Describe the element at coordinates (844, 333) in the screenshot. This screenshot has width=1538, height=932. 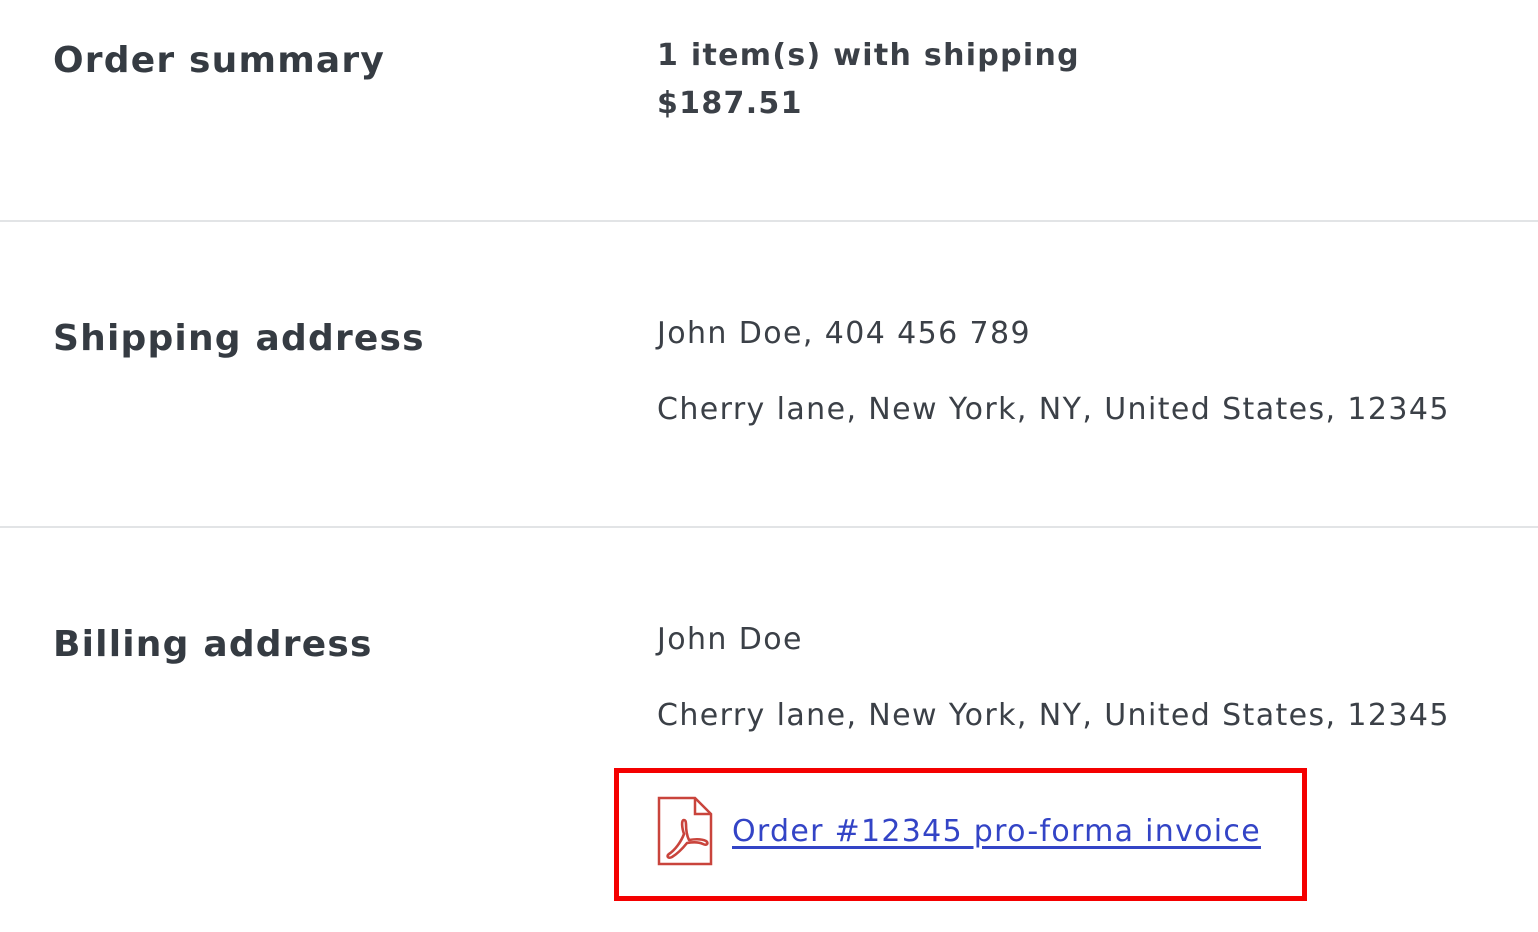
I see `shipping-name-phone: John Doe, 404 456 789` at that location.